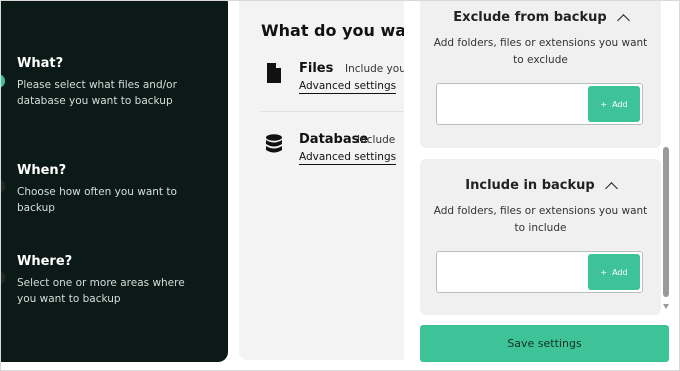 The height and width of the screenshot is (371, 680). Describe the element at coordinates (343, 30) in the screenshot. I see `panel-title: What do you want` at that location.